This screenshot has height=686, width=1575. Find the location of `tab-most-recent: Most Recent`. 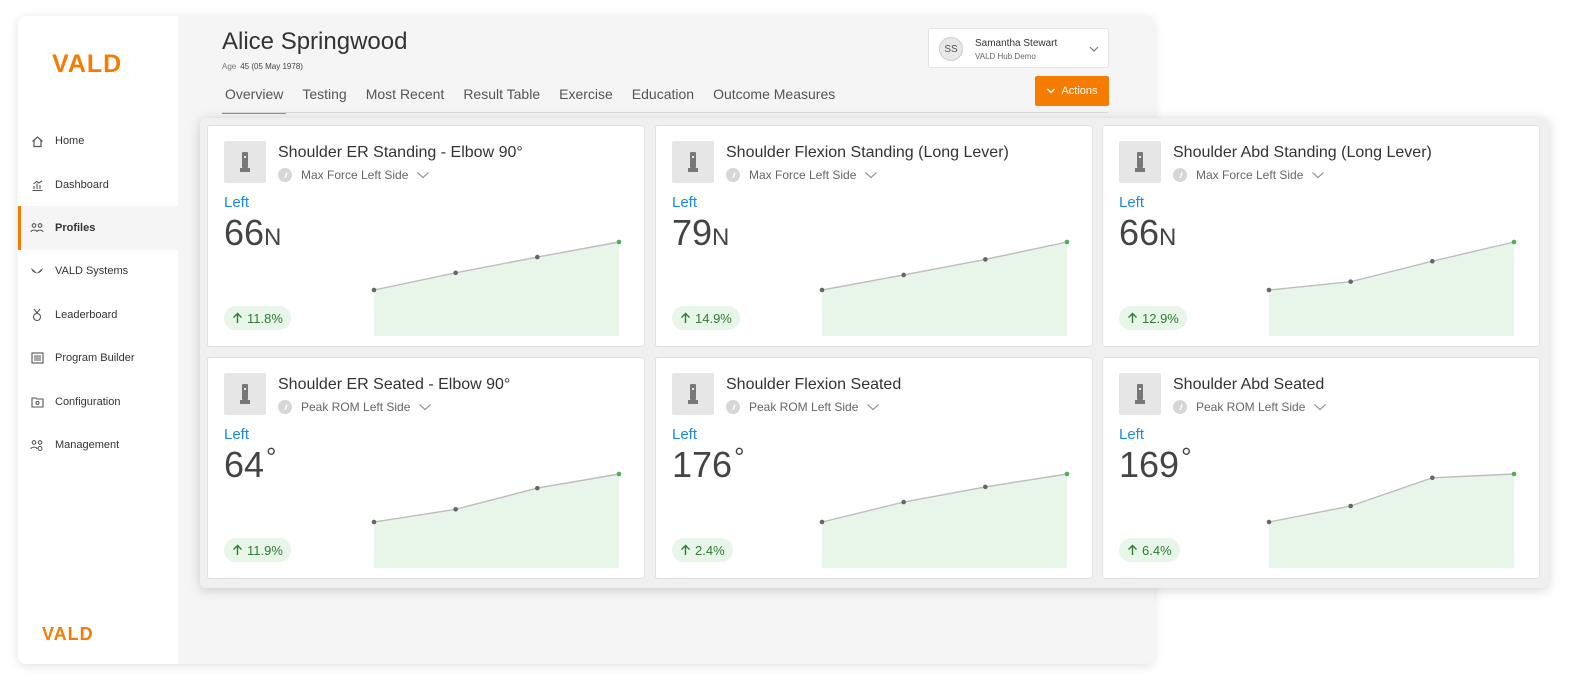

tab-most-recent: Most Recent is located at coordinates (405, 100).